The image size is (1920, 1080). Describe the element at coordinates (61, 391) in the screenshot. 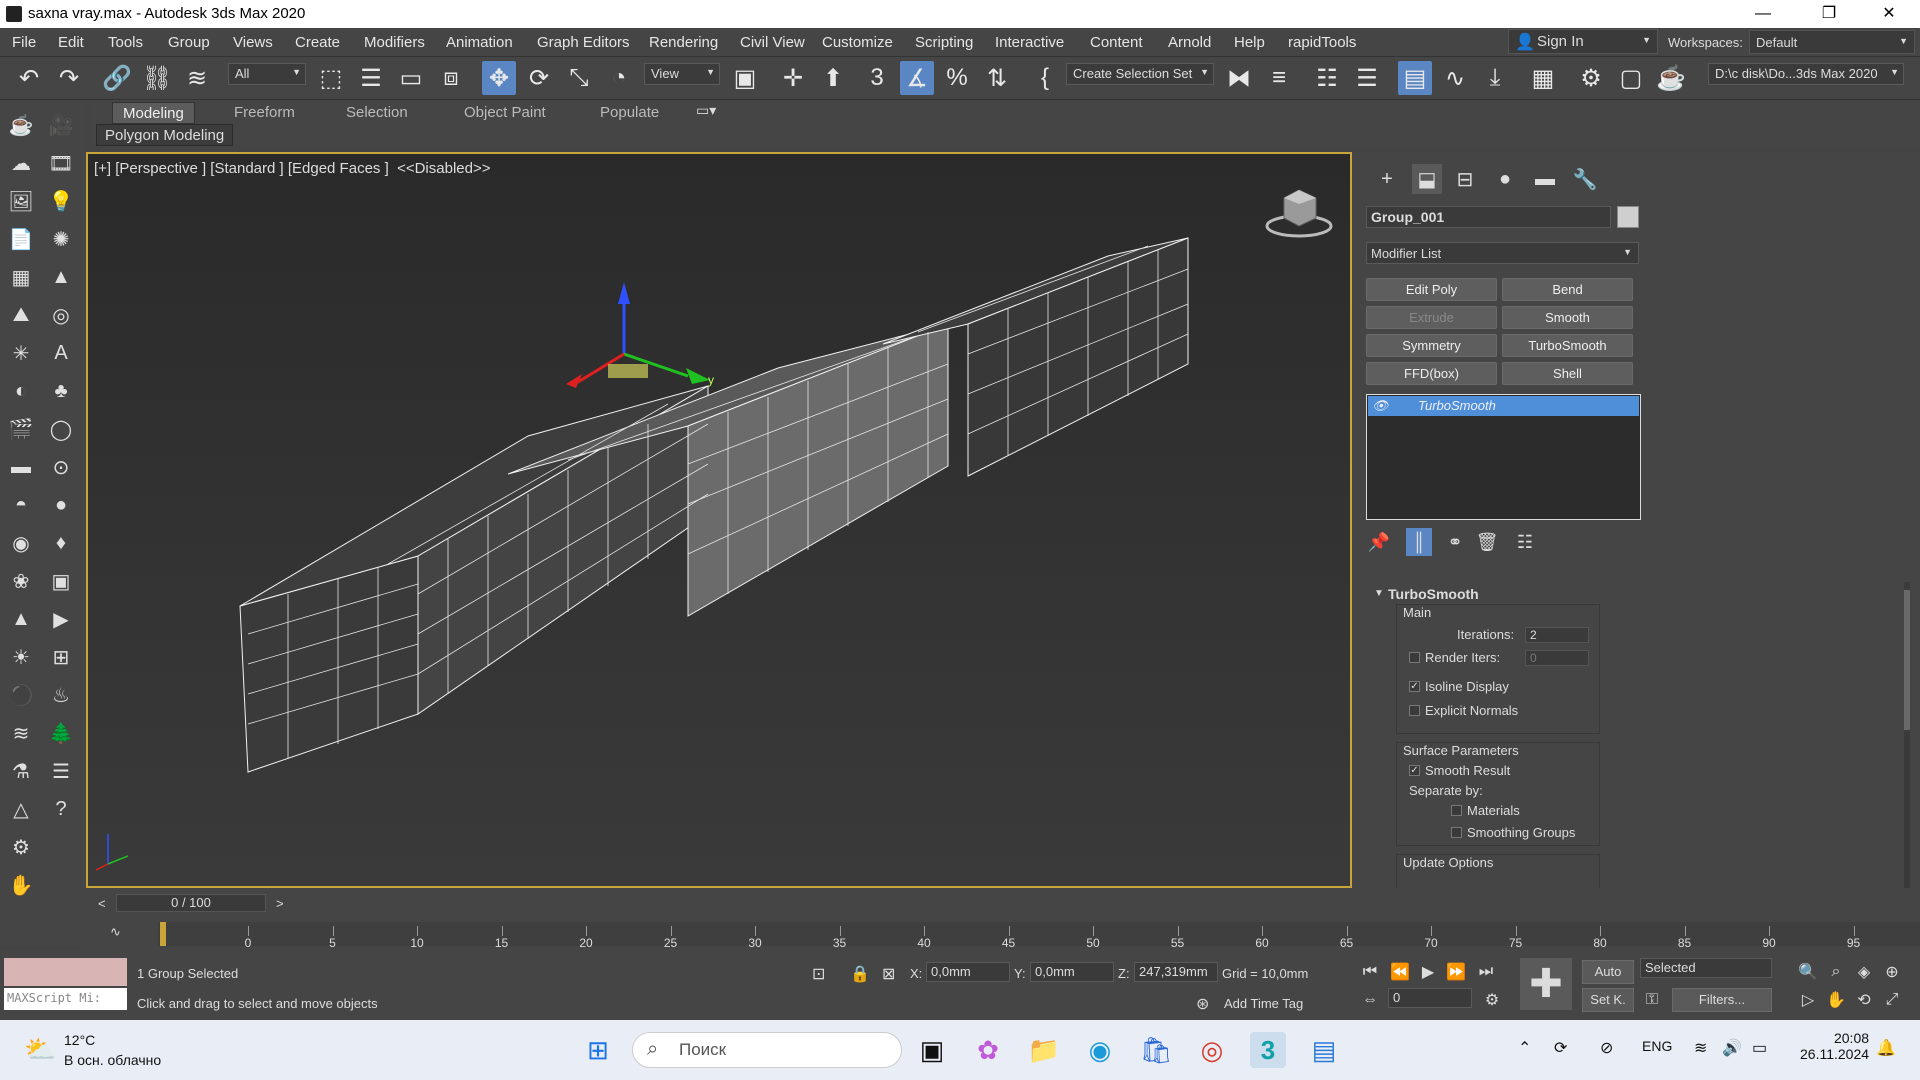

I see `tree-icon: ♣` at that location.